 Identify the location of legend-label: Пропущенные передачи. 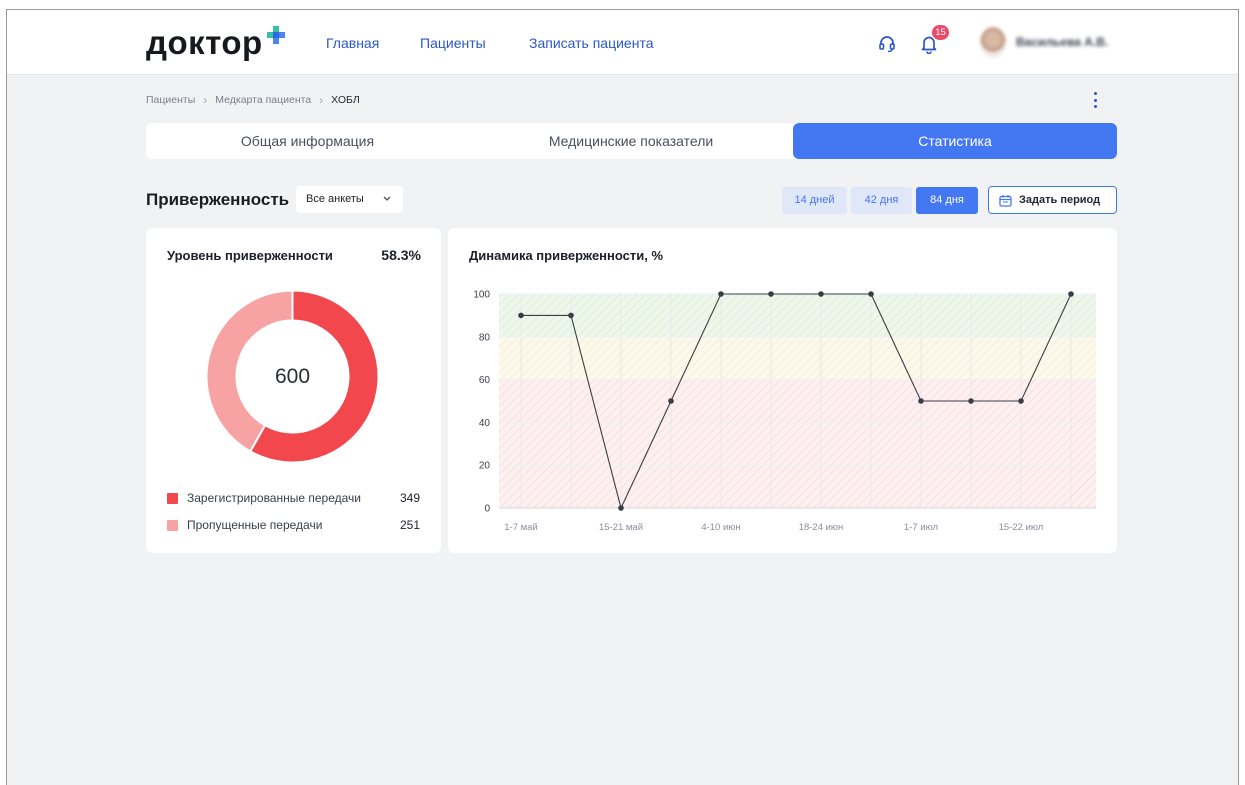
(255, 525).